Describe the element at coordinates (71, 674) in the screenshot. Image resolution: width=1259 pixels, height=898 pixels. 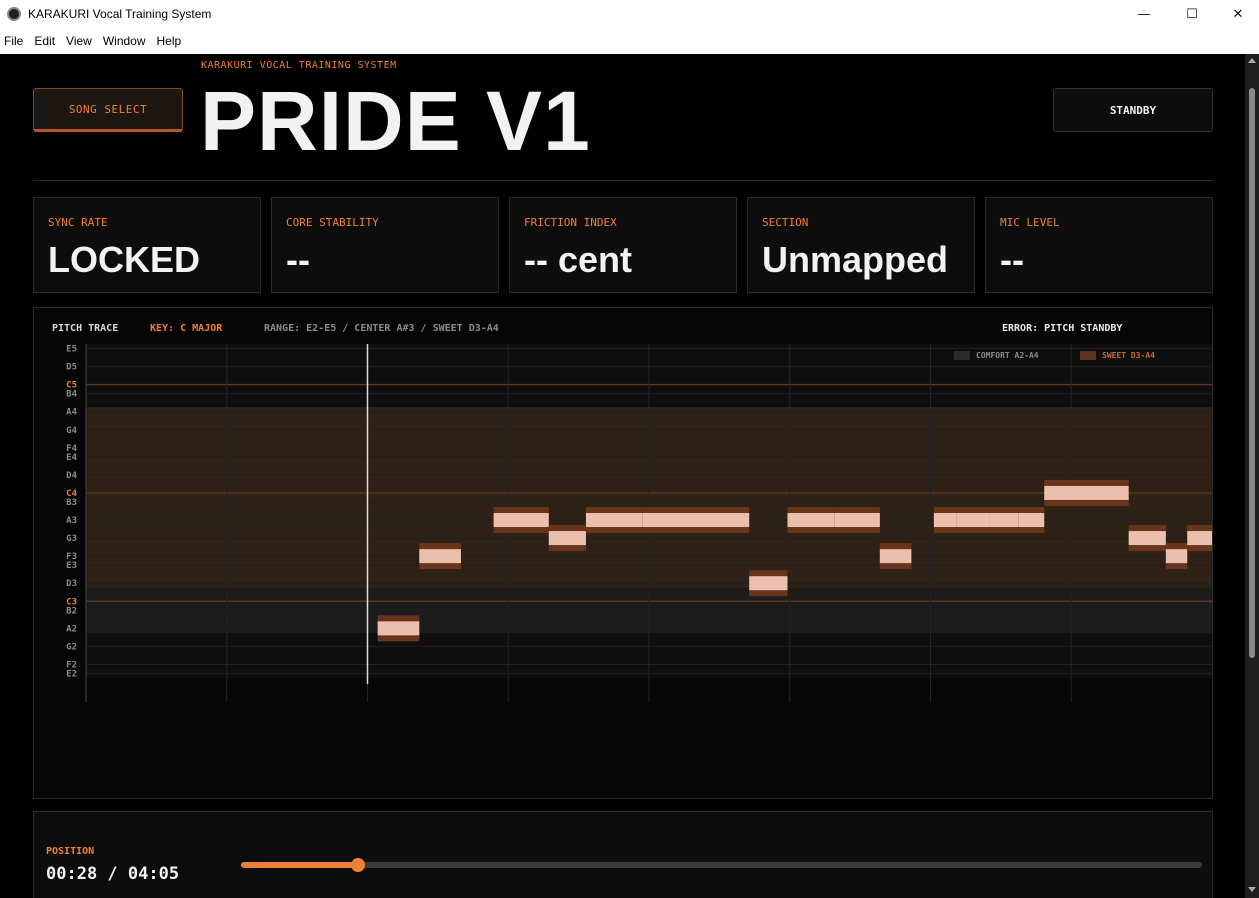
I see `y-tick-label: E2` at that location.